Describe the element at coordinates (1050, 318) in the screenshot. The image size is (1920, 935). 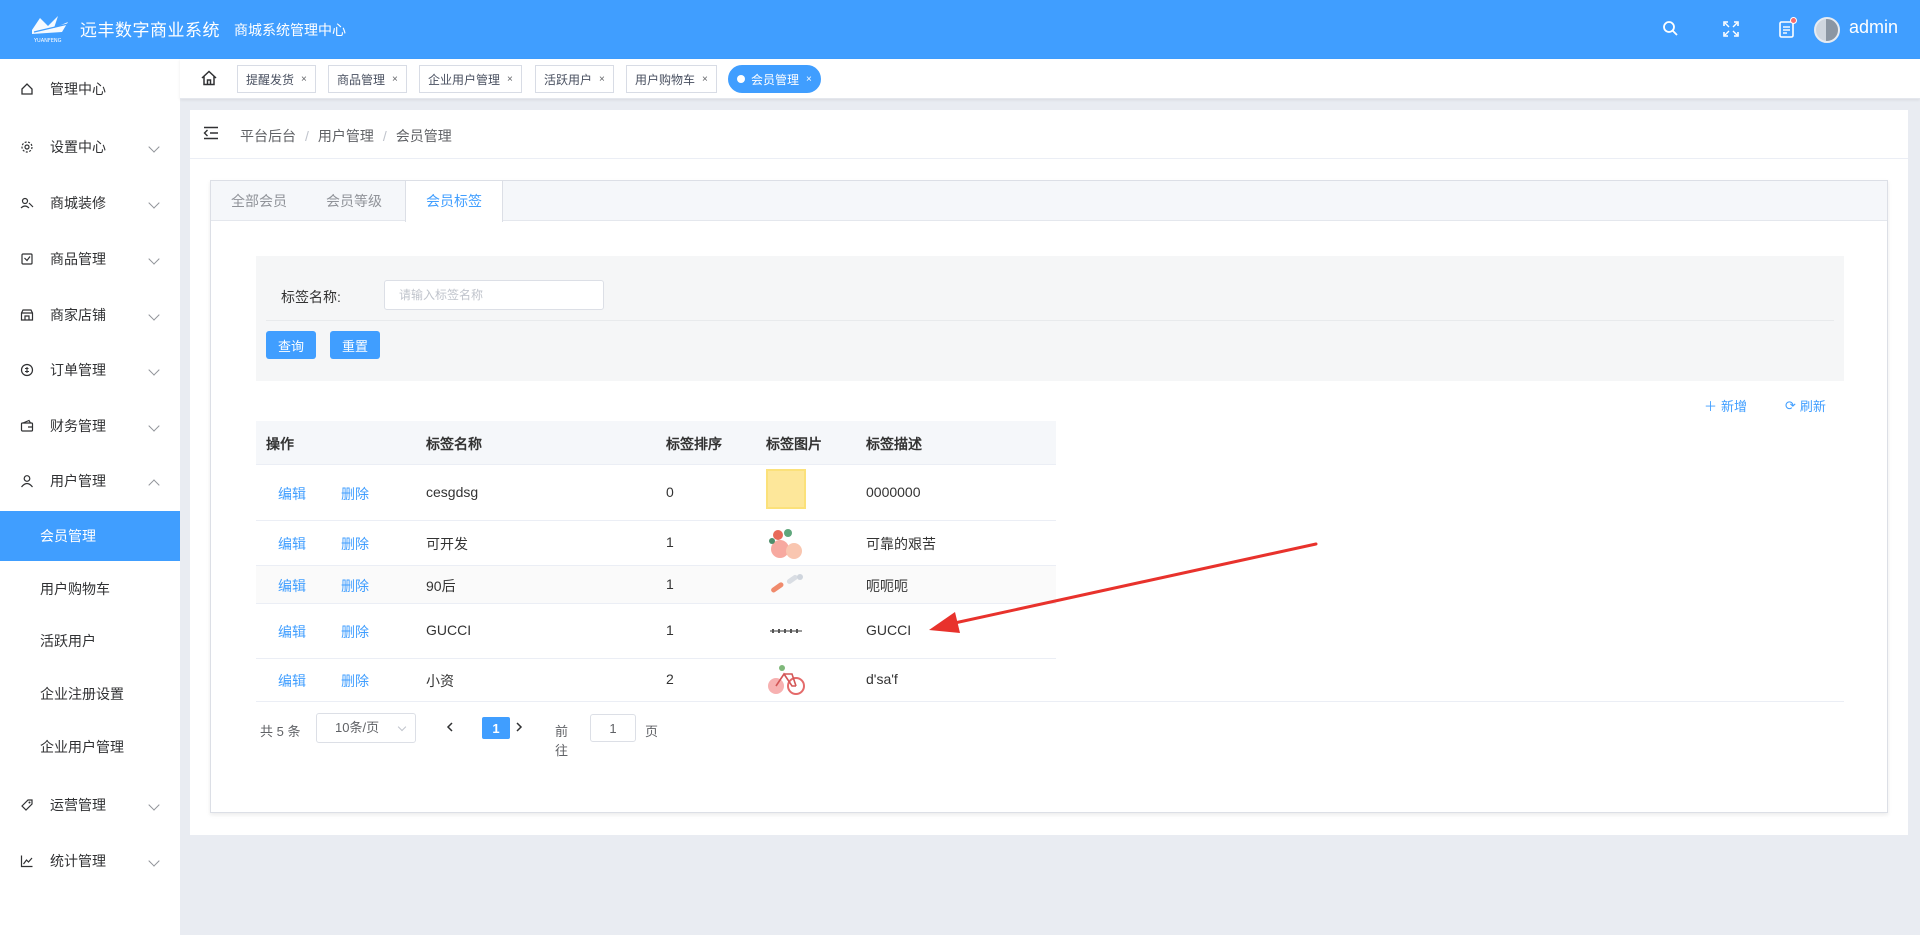
I see `search-panel: 标签名称: 查询 重置` at that location.